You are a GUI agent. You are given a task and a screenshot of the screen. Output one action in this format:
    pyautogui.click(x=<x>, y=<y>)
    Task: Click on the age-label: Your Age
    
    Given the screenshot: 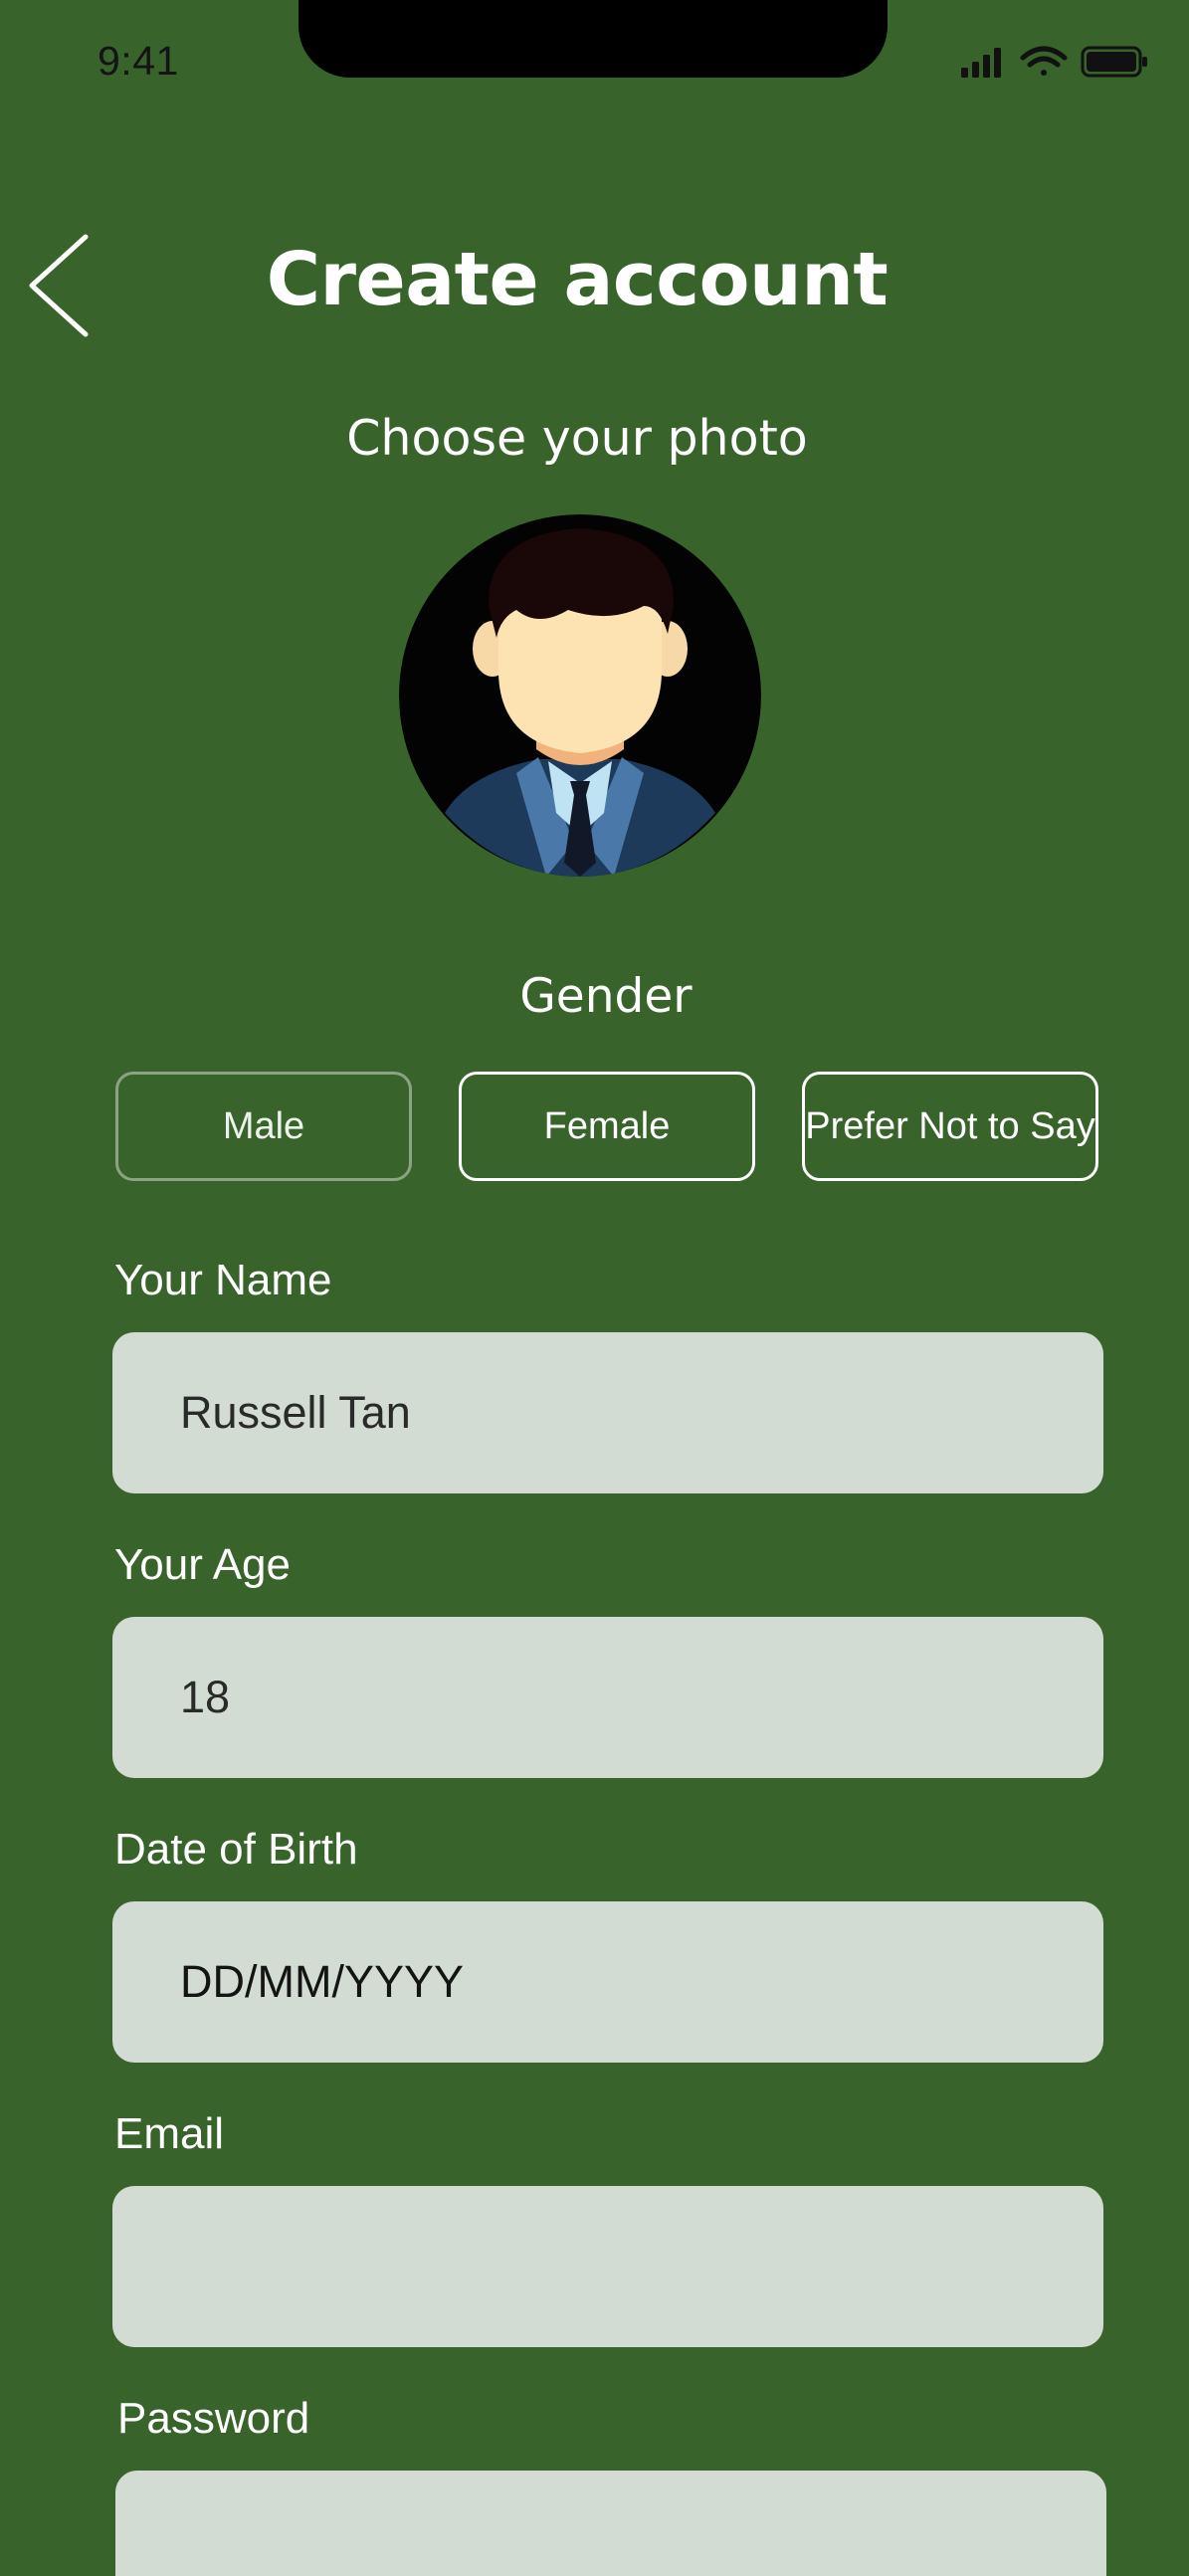 What is the action you would take?
    pyautogui.click(x=202, y=1564)
    